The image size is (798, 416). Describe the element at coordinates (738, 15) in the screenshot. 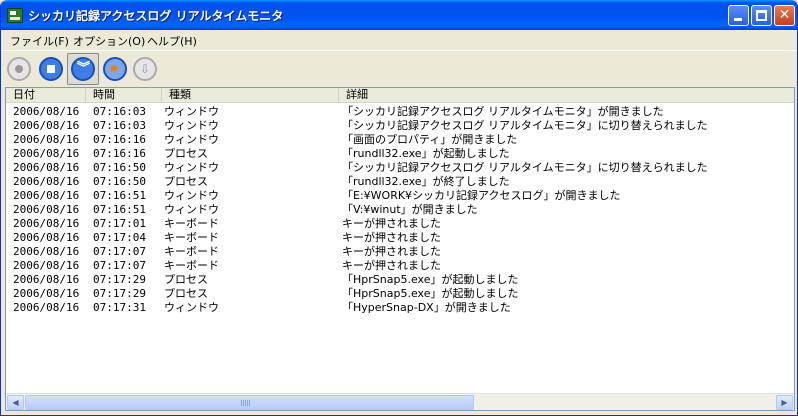

I see `minimize-button` at that location.